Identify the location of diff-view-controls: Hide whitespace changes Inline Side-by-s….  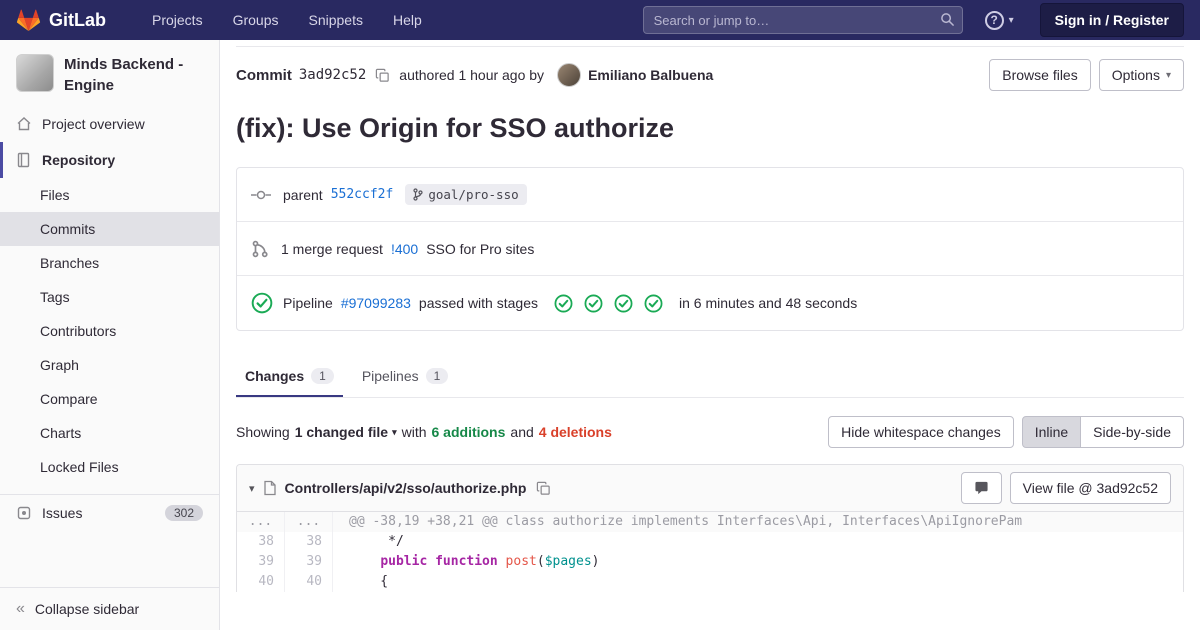
(1006, 432).